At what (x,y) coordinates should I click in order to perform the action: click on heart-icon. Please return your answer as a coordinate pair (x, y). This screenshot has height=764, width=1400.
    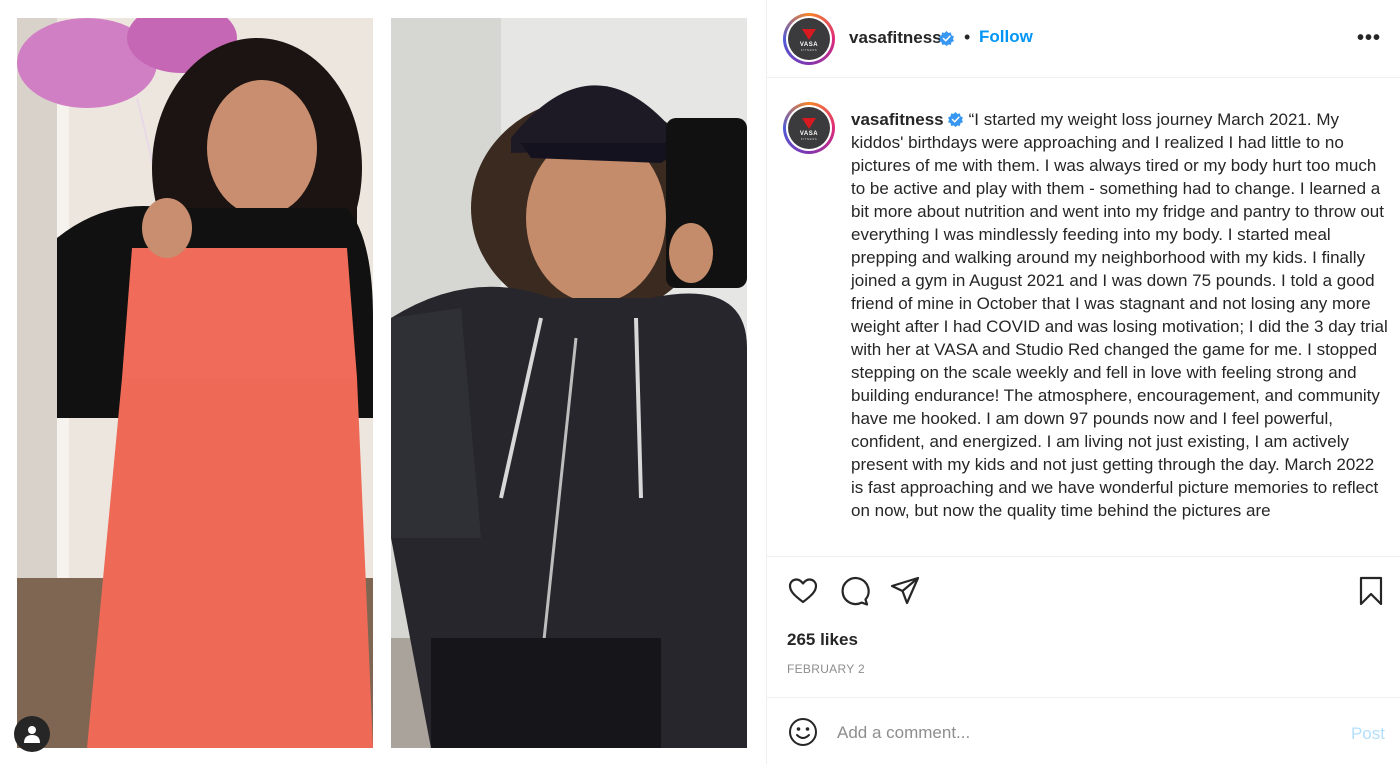
    Looking at the image, I should click on (803, 591).